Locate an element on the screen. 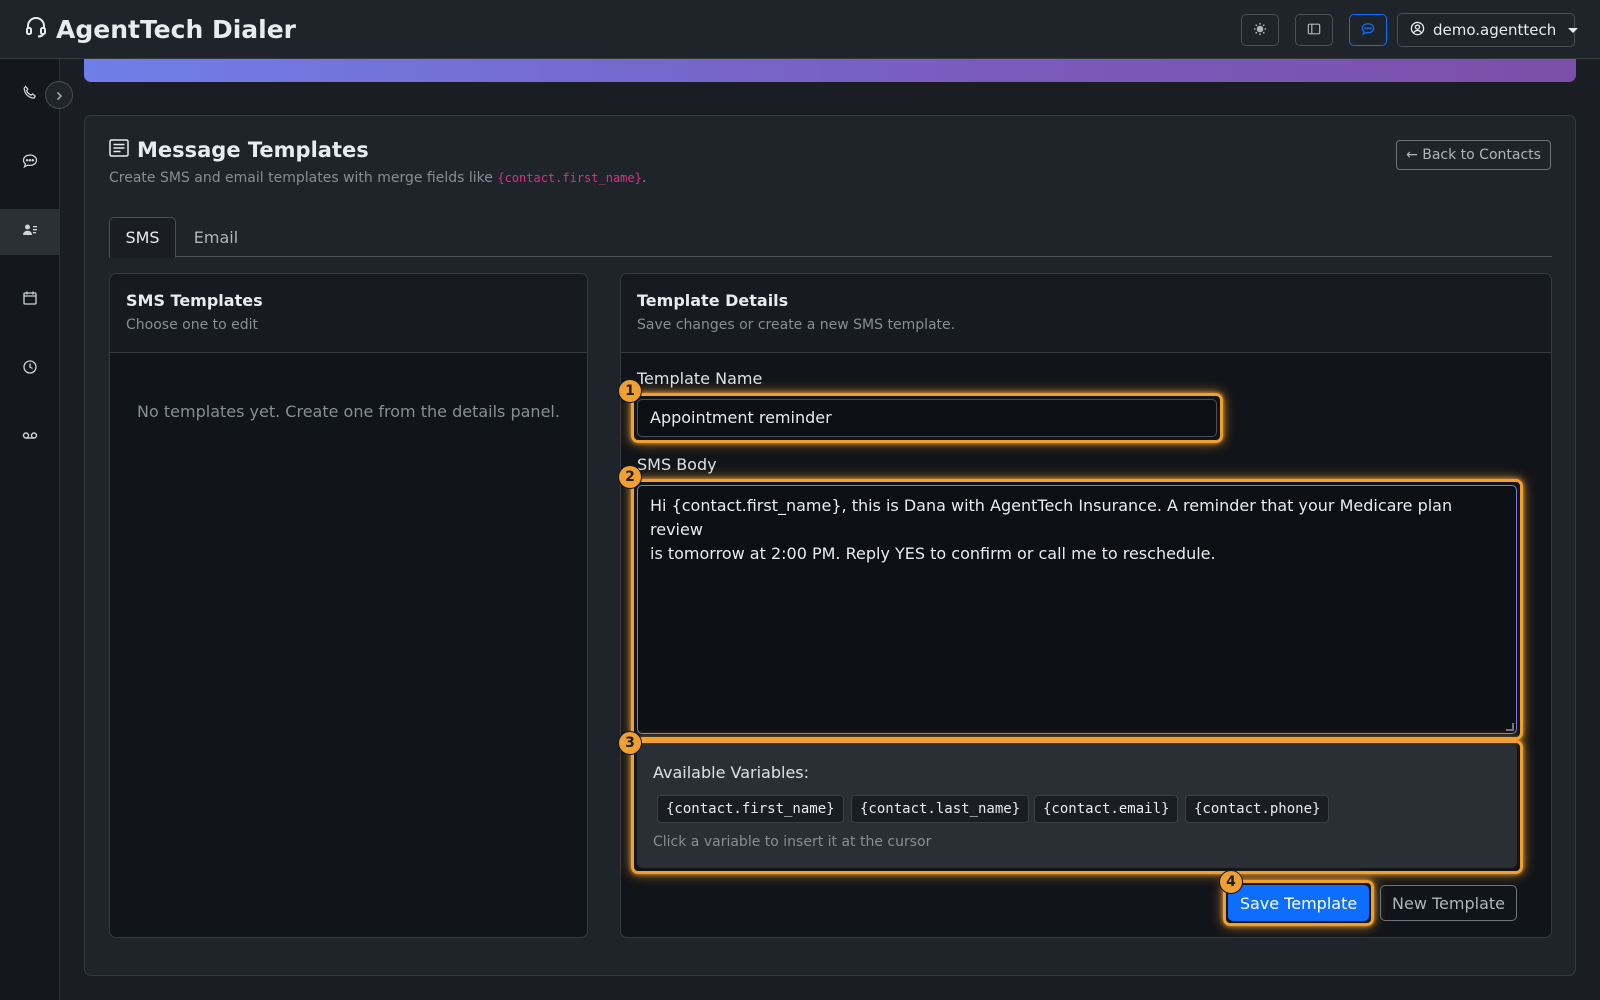 Image resolution: width=1600 pixels, height=1000 pixels. sidebar-item-contacts is located at coordinates (29, 232).